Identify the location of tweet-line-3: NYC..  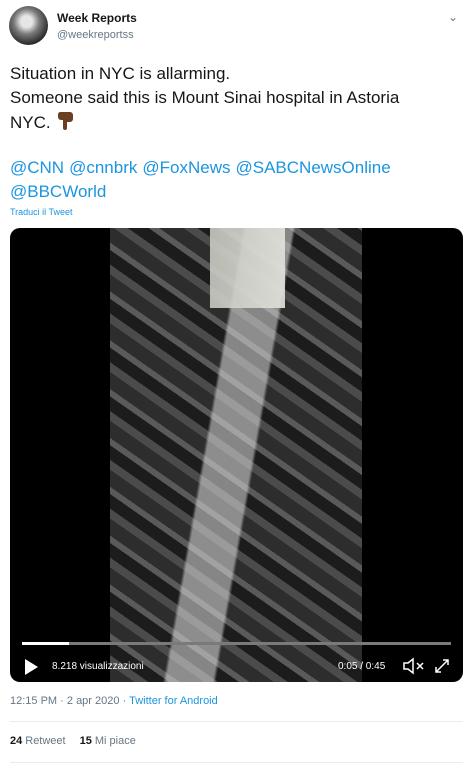
(235, 123).